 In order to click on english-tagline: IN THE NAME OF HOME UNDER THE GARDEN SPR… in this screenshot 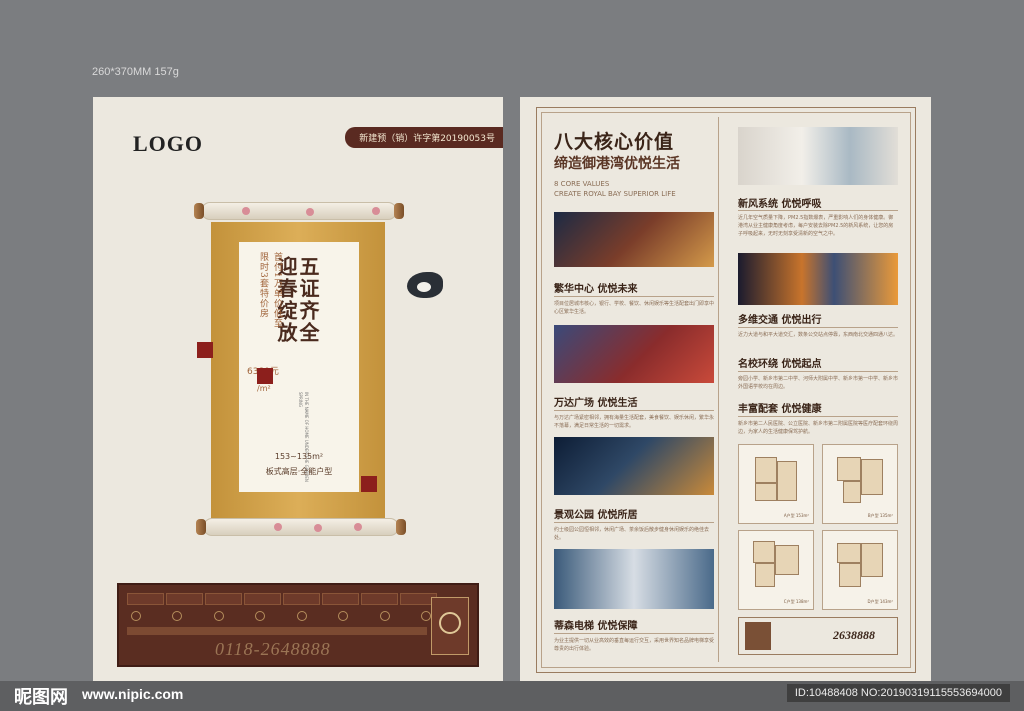, I will do `click(303, 437)`.